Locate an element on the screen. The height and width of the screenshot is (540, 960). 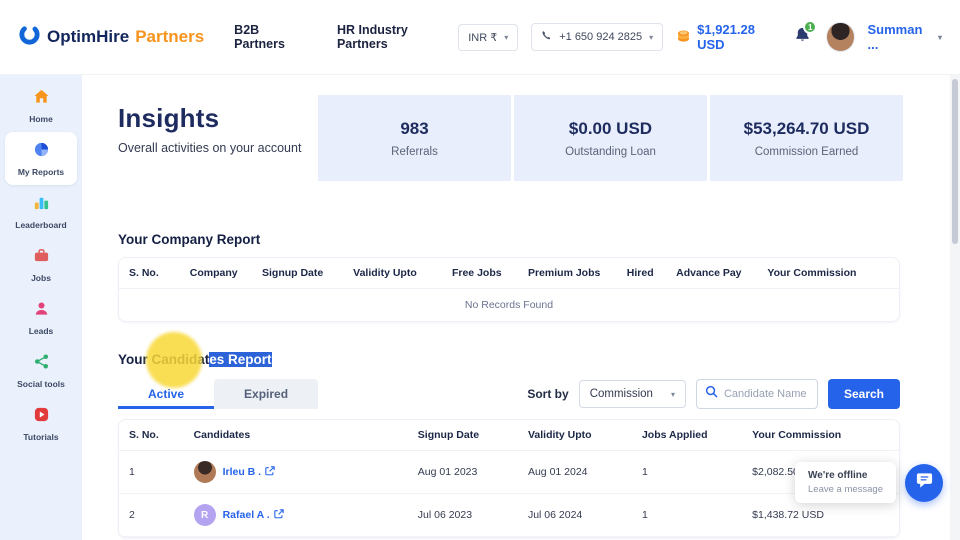
candidate-name-link: Irleu B . is located at coordinates (249, 472).